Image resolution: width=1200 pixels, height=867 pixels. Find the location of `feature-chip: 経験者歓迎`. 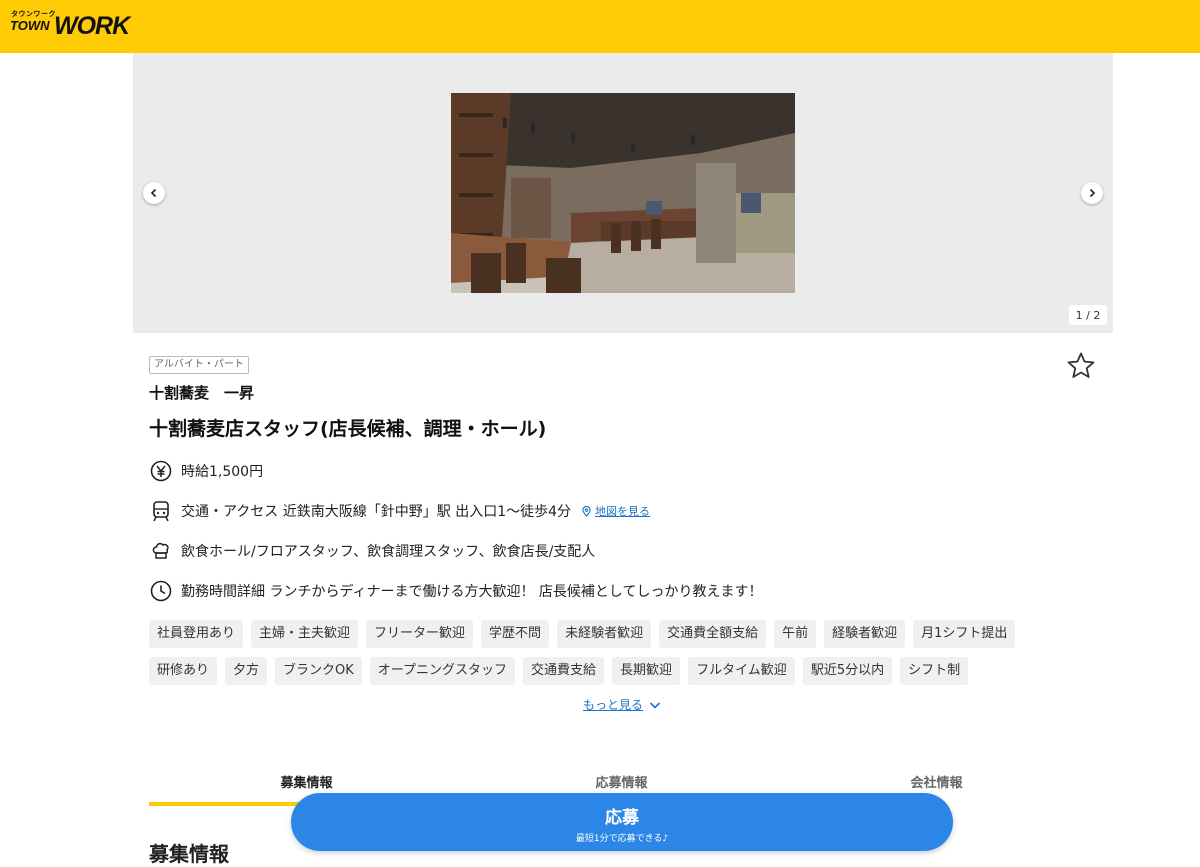

feature-chip: 経験者歓迎 is located at coordinates (865, 634).